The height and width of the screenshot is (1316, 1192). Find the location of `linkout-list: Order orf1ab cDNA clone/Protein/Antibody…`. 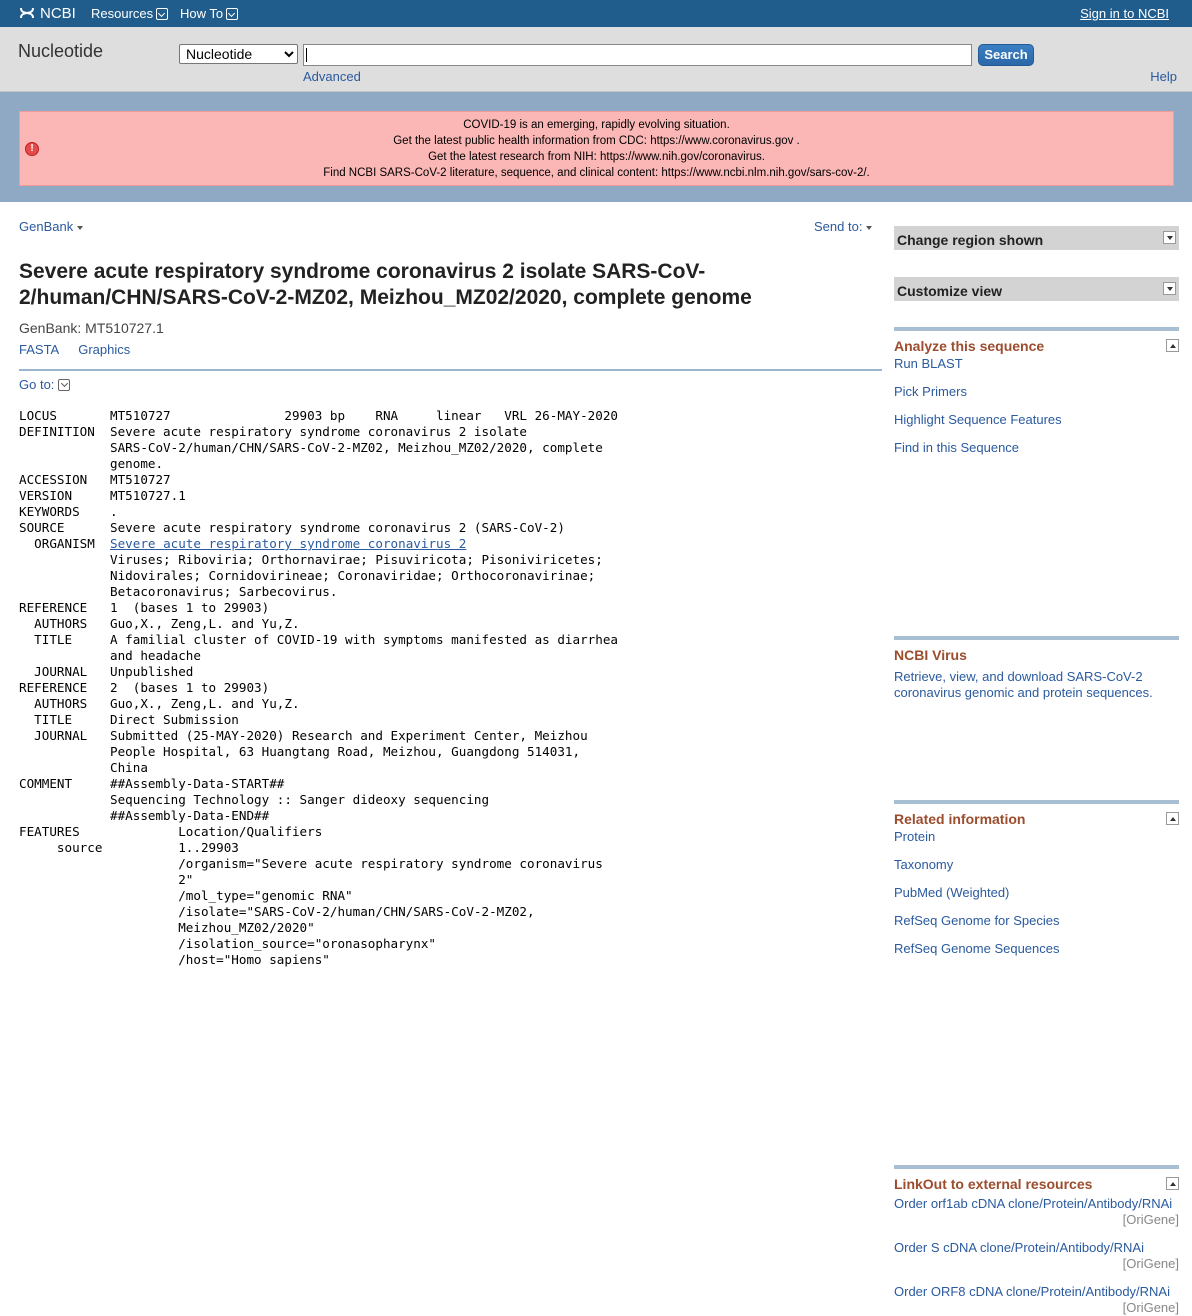

linkout-list: Order orf1ab cDNA clone/Protein/Antibody… is located at coordinates (1036, 1256).